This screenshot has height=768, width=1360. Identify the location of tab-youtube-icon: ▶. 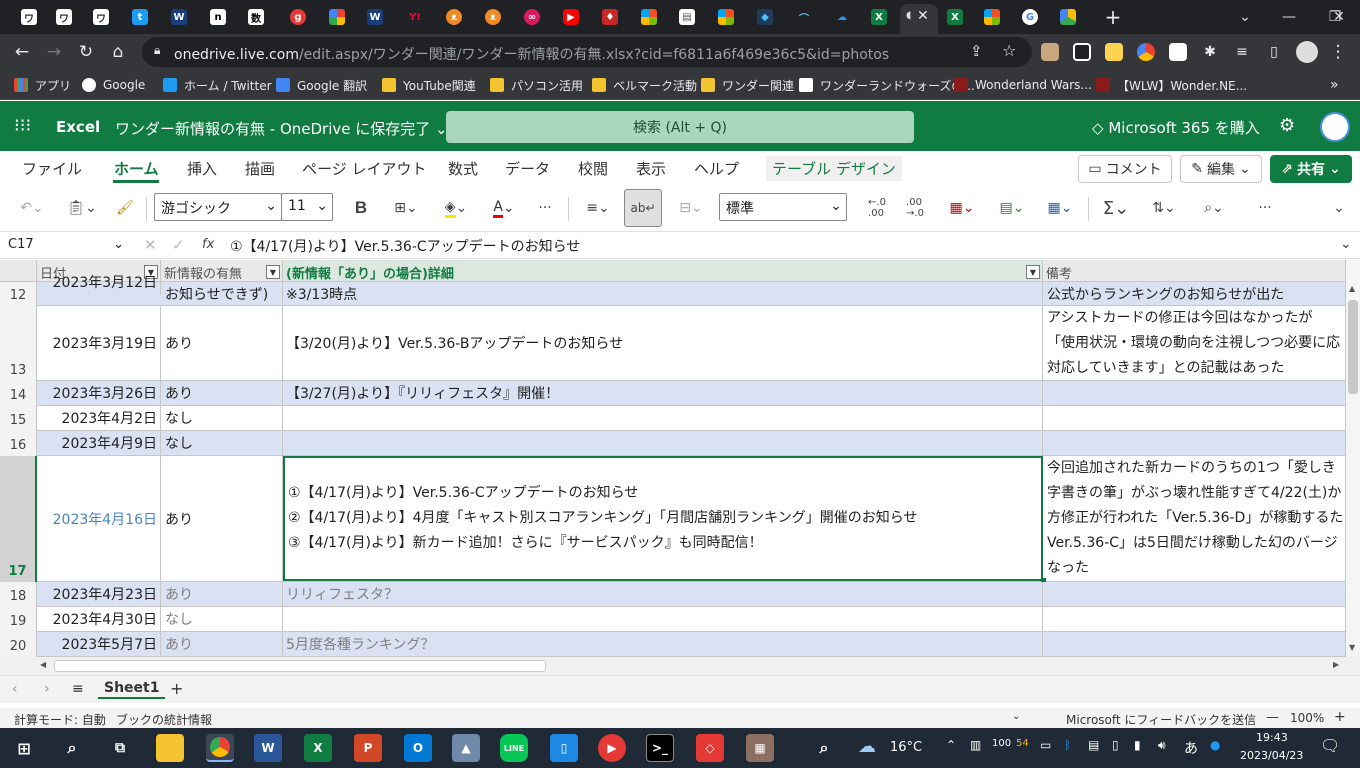
(571, 17).